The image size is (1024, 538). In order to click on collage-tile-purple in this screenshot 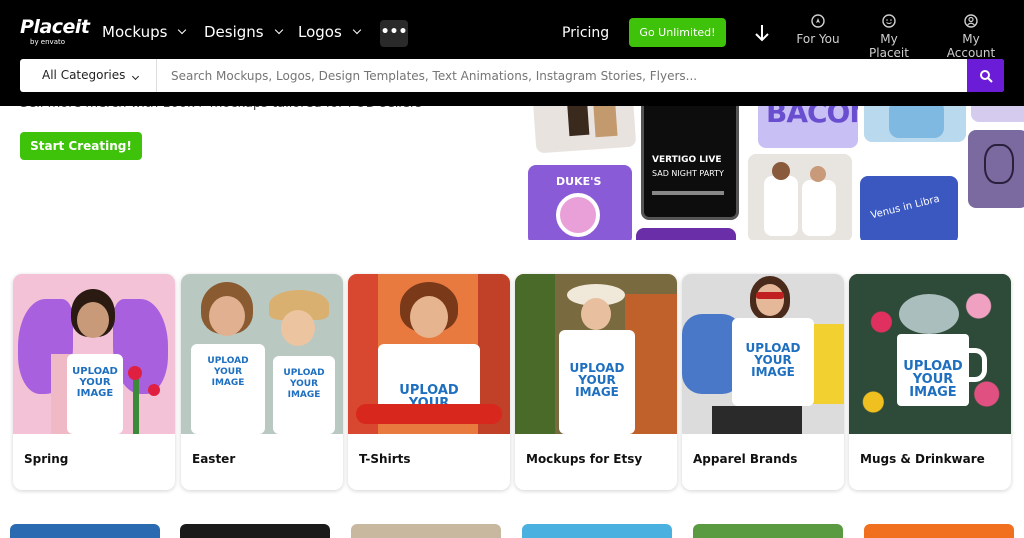, I will do `click(686, 234)`.